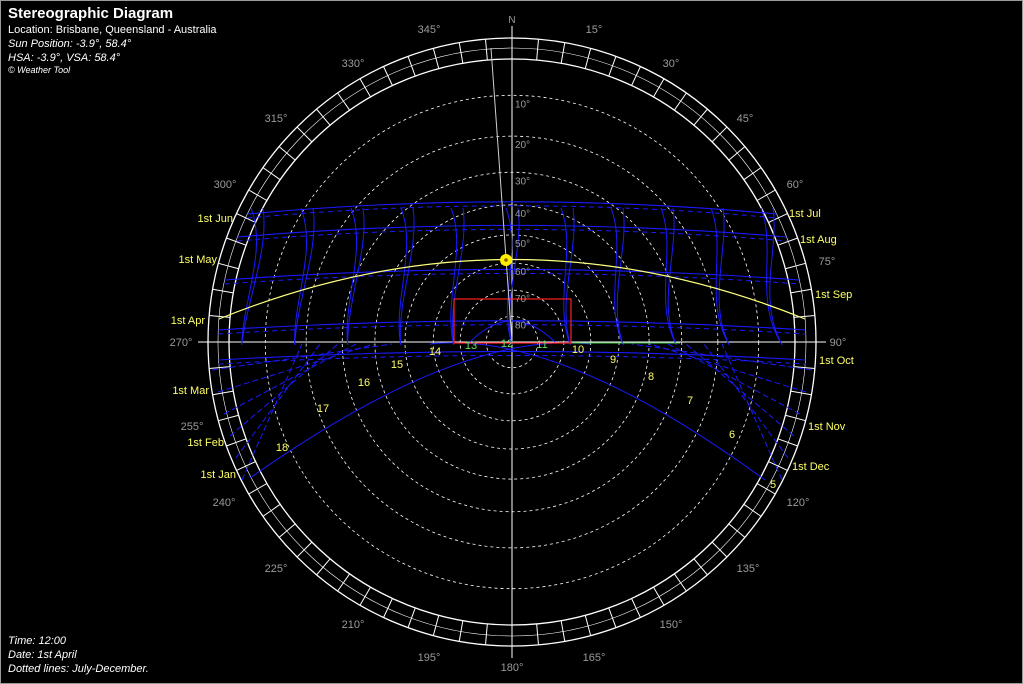 This screenshot has height=684, width=1023. Describe the element at coordinates (435, 352) in the screenshot. I see `hour-label: 14` at that location.